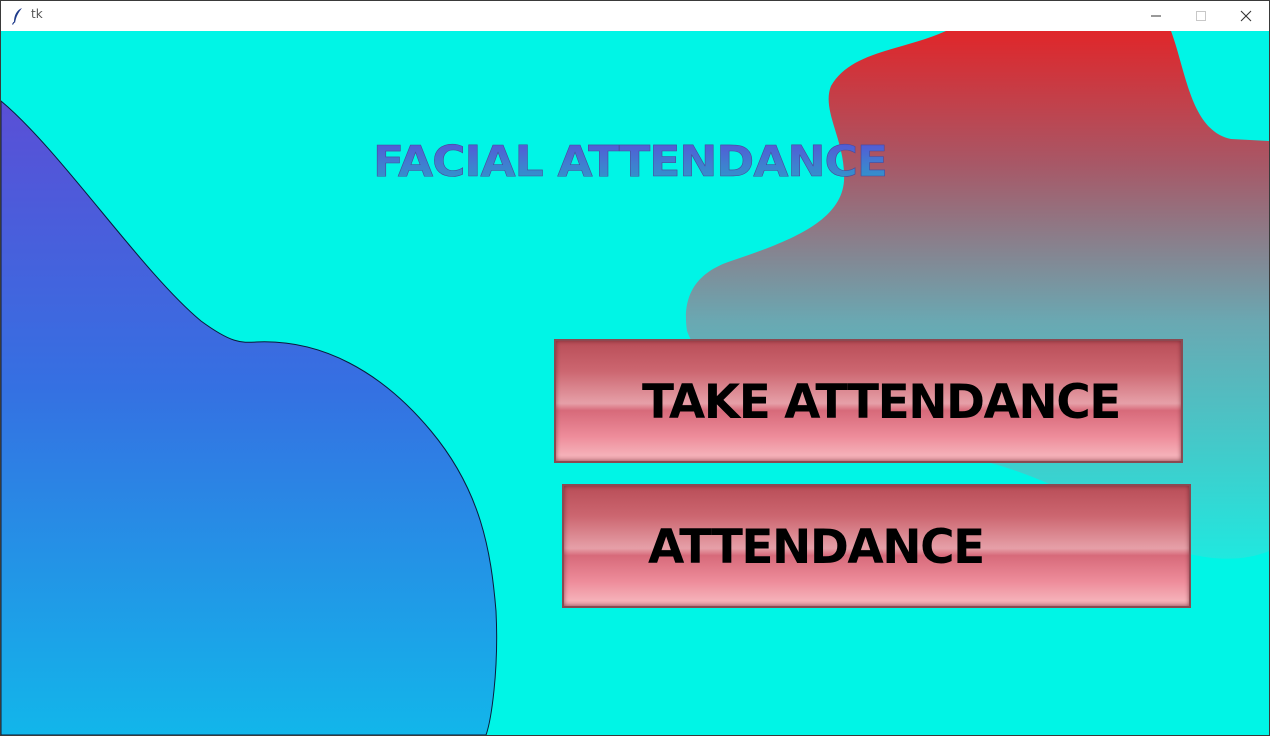 The width and height of the screenshot is (1270, 736). I want to click on take-attendance-button: TAKE ATTENDANCE, so click(868, 401).